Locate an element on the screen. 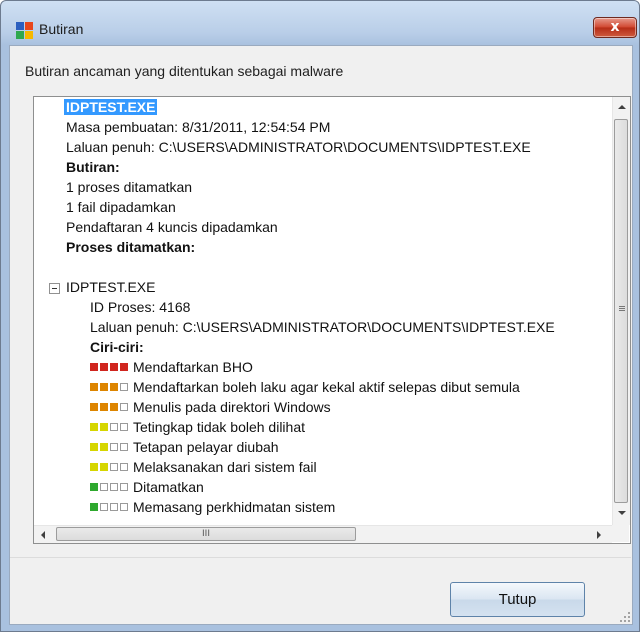 Image resolution: width=640 pixels, height=632 pixels. scroll-left-icon is located at coordinates (43, 535).